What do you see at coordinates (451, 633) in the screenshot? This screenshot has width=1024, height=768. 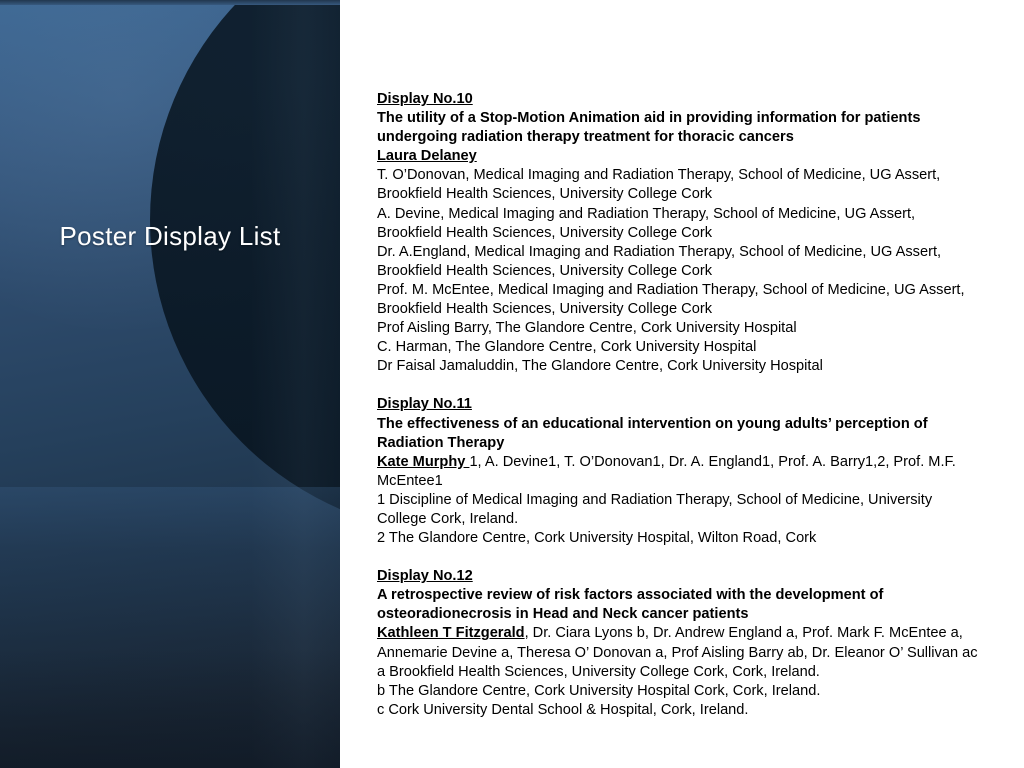 I see `presenter-name: Kathleen T Fitzgerald` at bounding box center [451, 633].